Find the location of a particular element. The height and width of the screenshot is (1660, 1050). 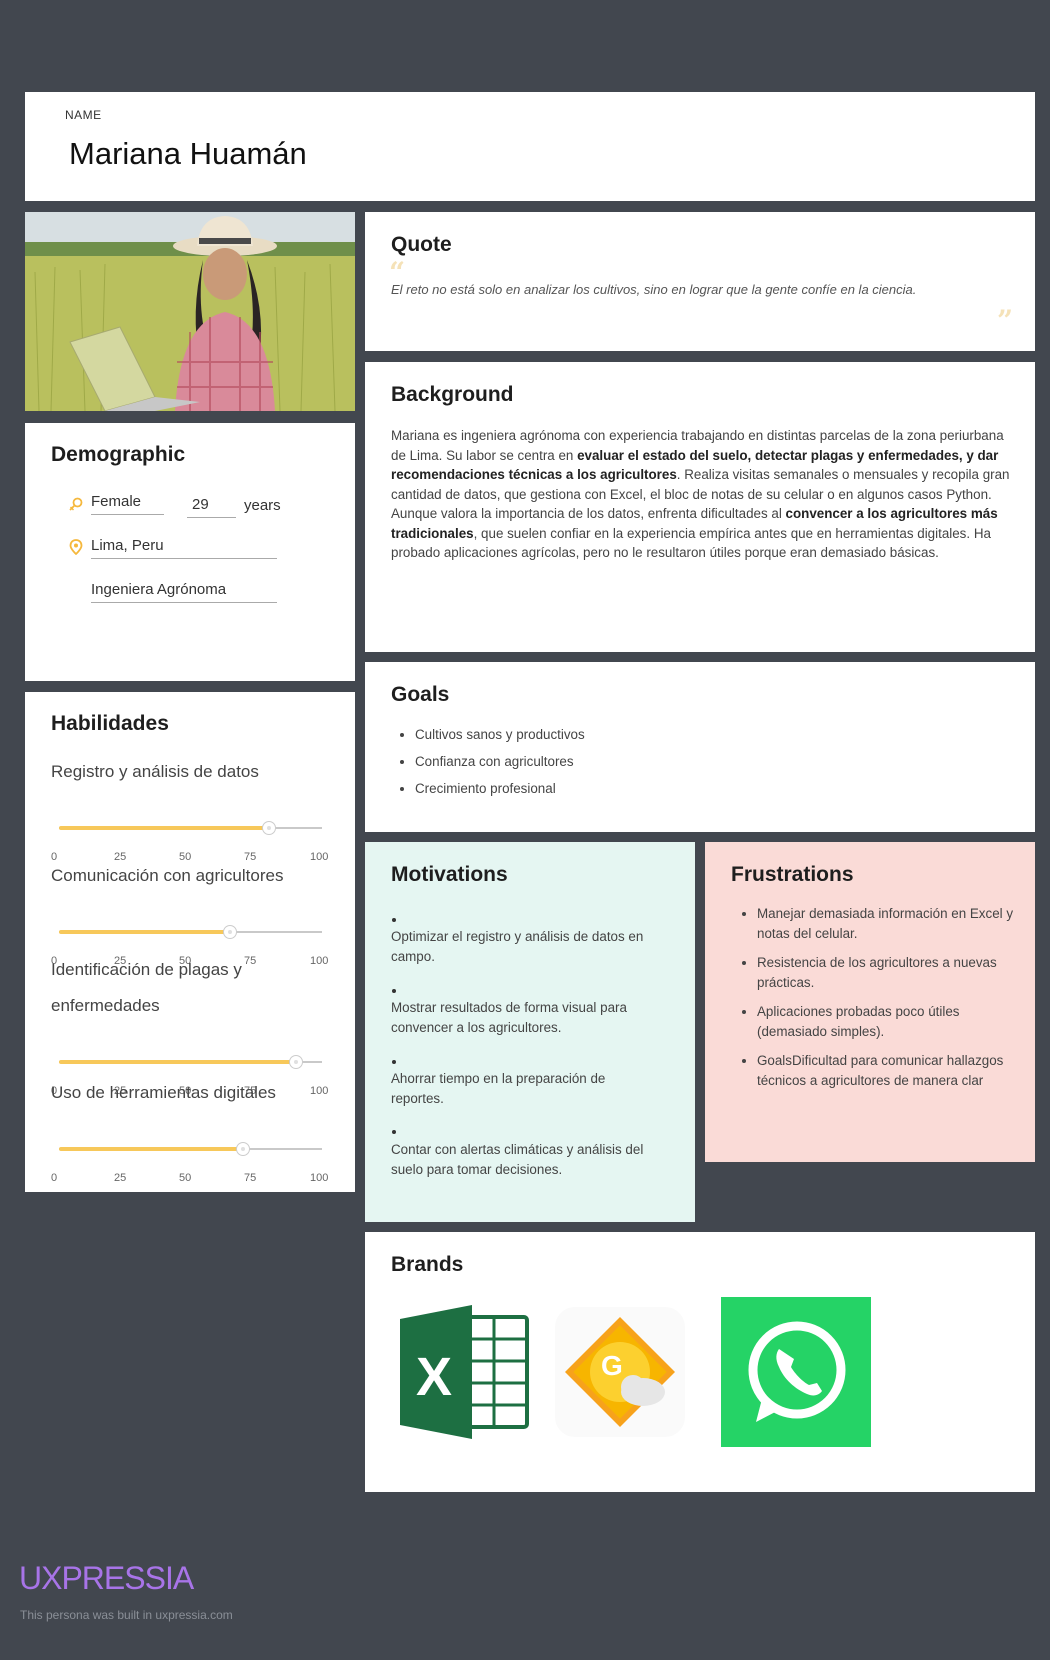

uxpressia-logo: UXPRESSIA is located at coordinates (106, 1578).